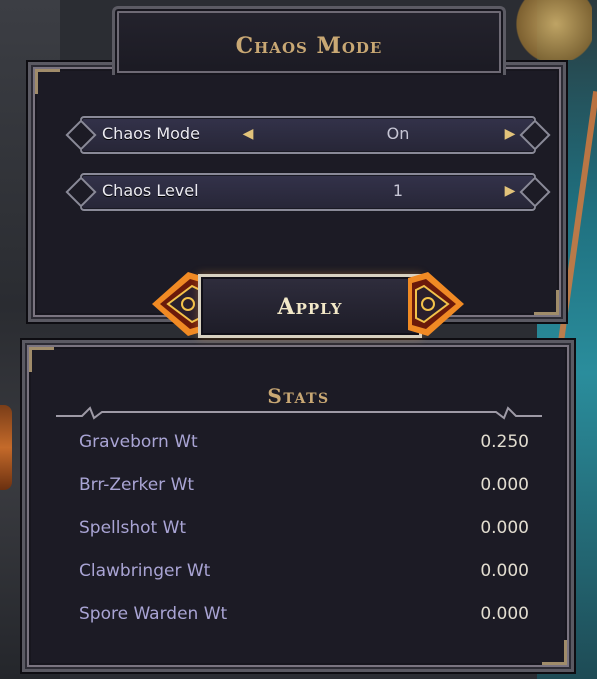 This screenshot has width=597, height=679. What do you see at coordinates (504, 442) in the screenshot?
I see `stat-value: 0.250` at bounding box center [504, 442].